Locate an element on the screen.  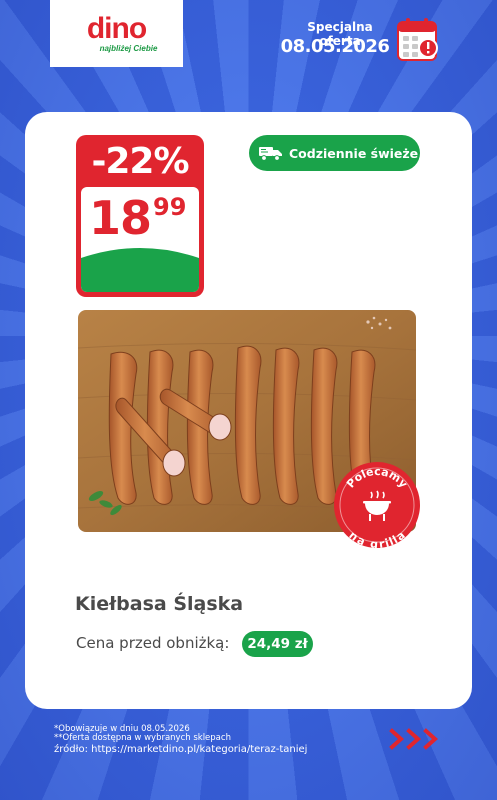
old-price-label: Cena przed obniżką: is located at coordinates (153, 643).